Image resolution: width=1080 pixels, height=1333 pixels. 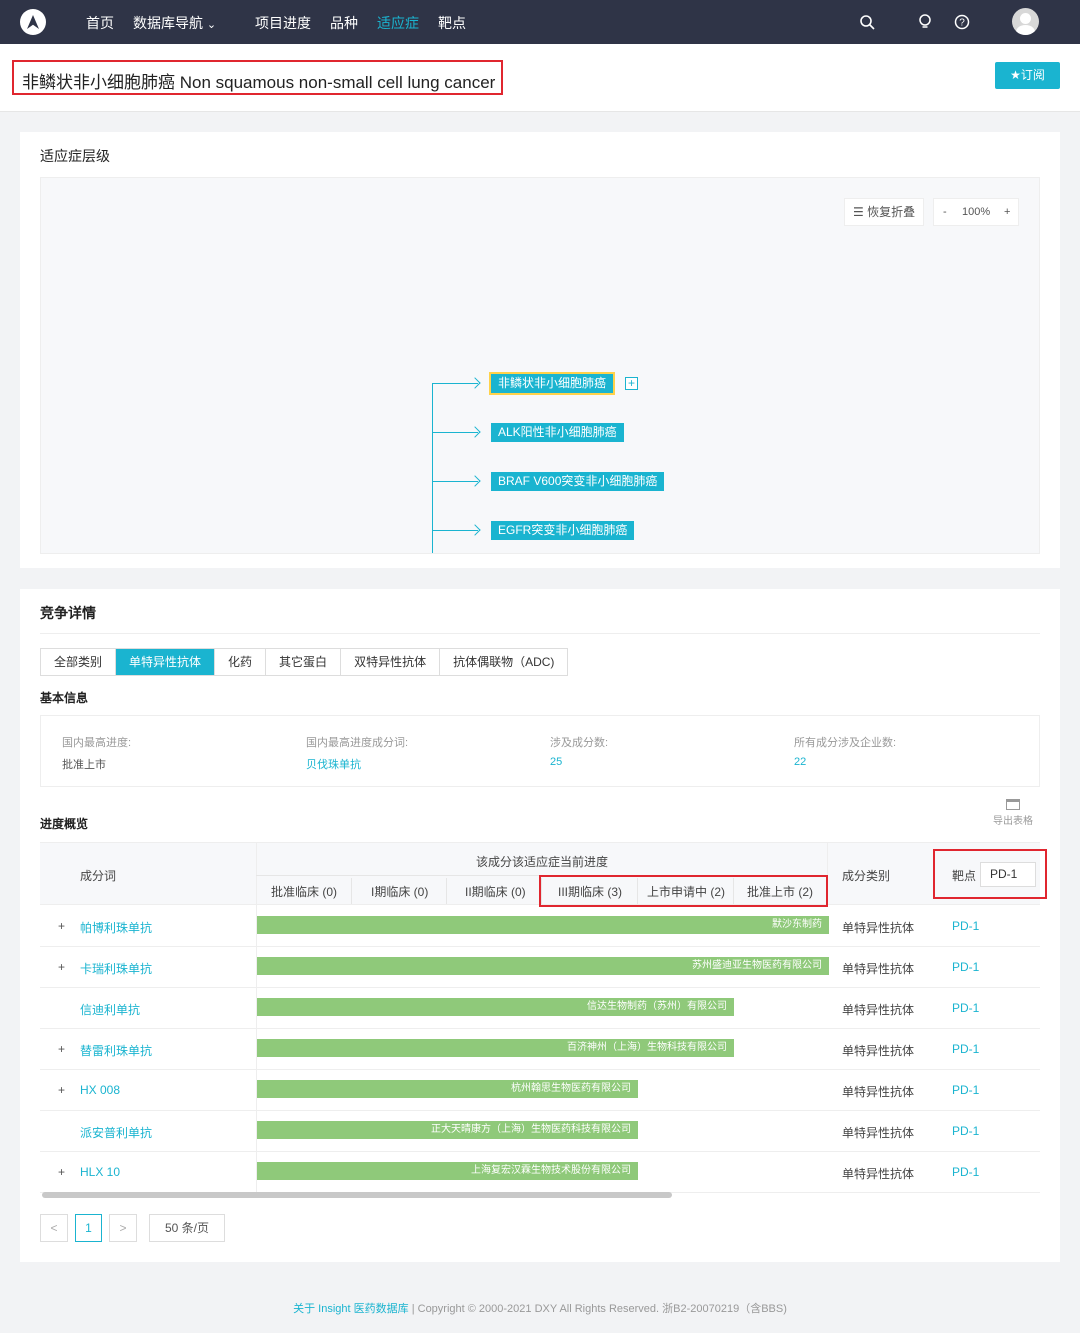 What do you see at coordinates (563, 530) in the screenshot?
I see `tree-node: EGFR突变非小细胞肺癌` at bounding box center [563, 530].